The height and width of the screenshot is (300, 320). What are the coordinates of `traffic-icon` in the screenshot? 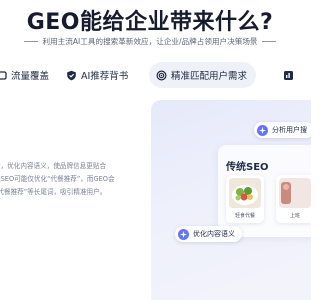 It's located at (3, 75).